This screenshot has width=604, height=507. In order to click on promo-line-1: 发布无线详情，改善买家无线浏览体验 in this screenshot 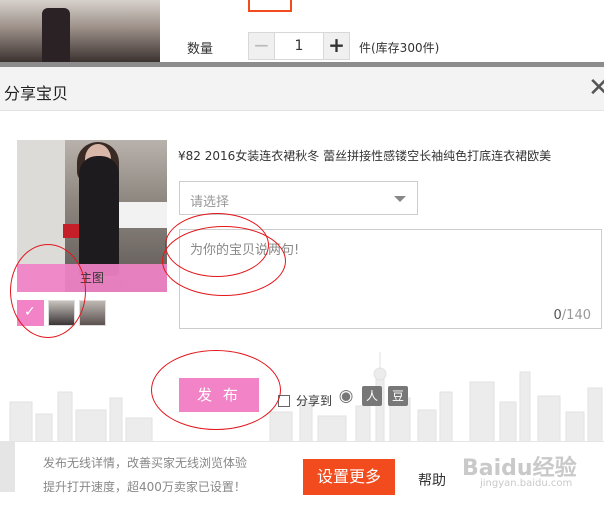, I will do `click(145, 463)`.